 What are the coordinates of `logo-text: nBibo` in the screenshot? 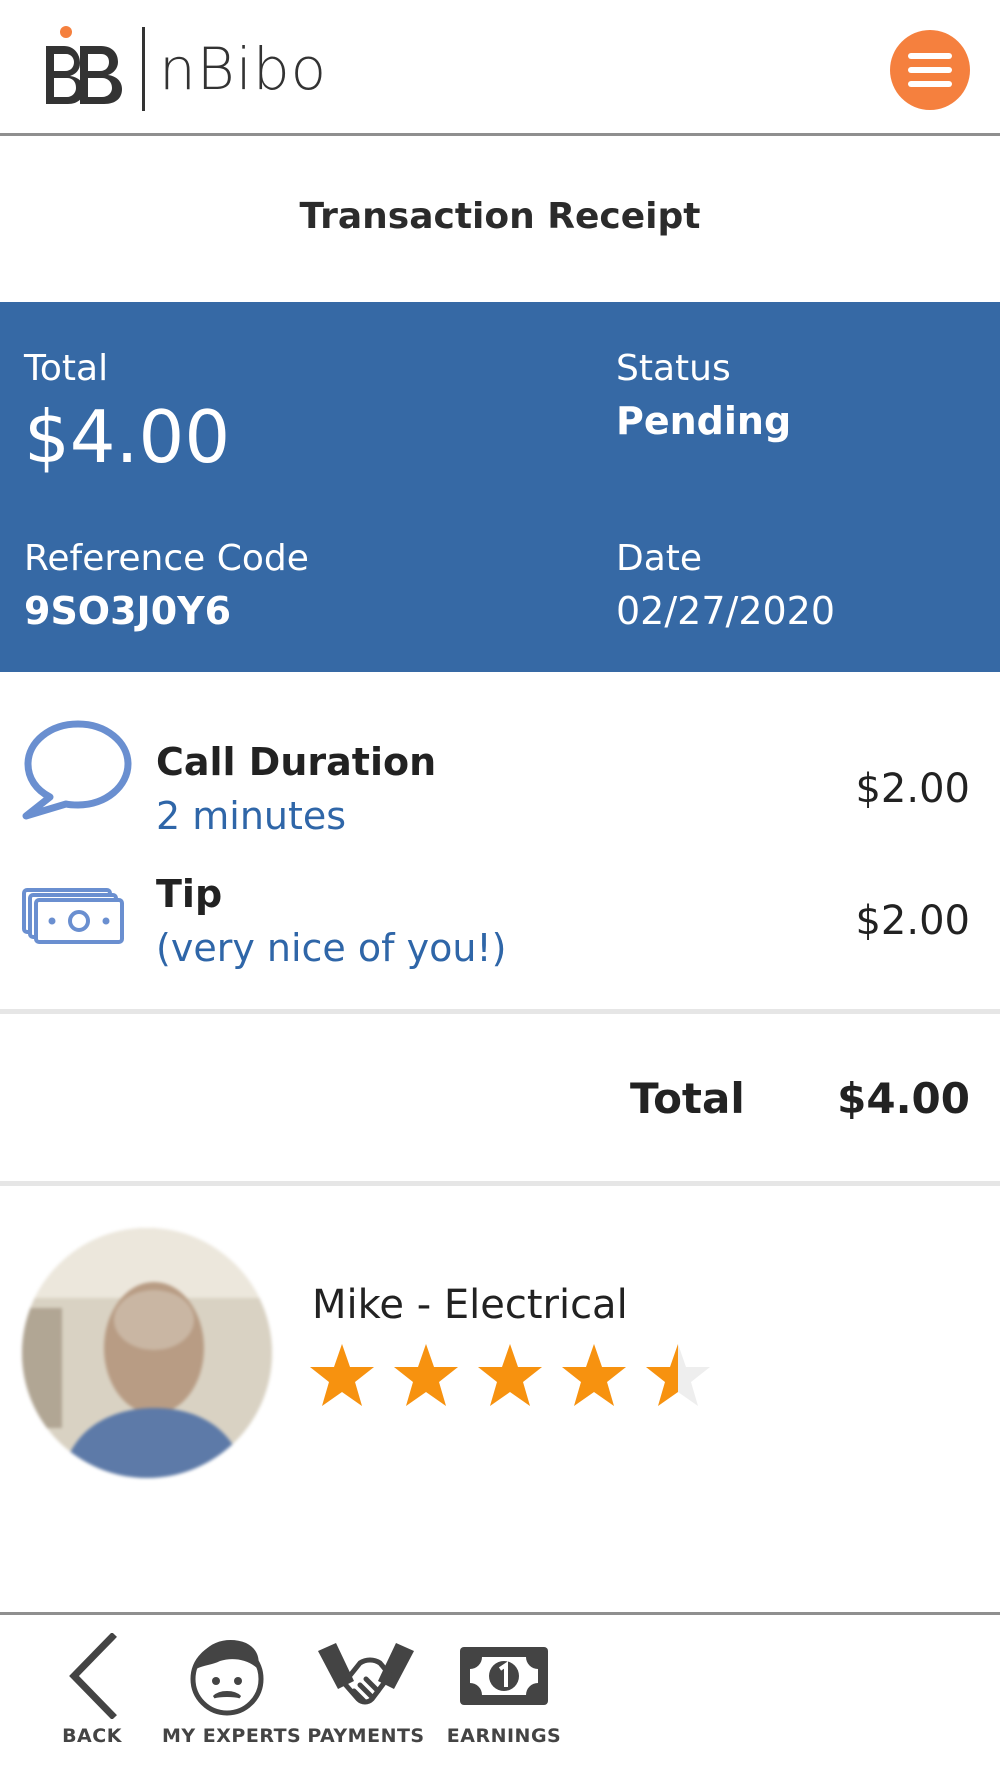 It's located at (243, 69).